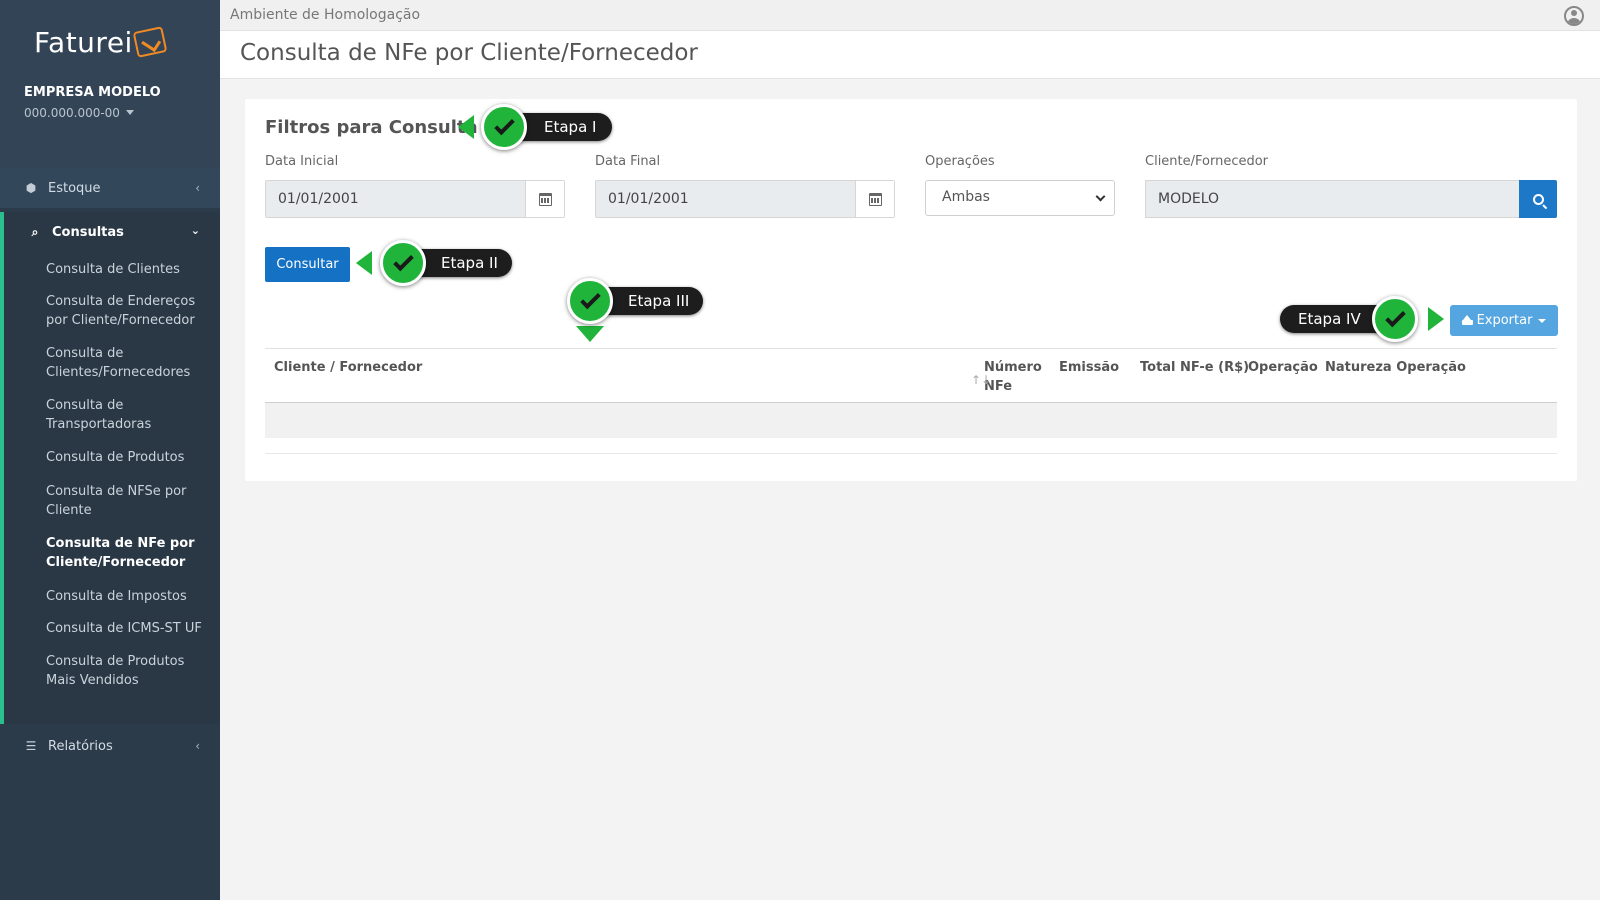  Describe the element at coordinates (910, 15) in the screenshot. I see `top-bar: Ambiente de Homologação` at that location.